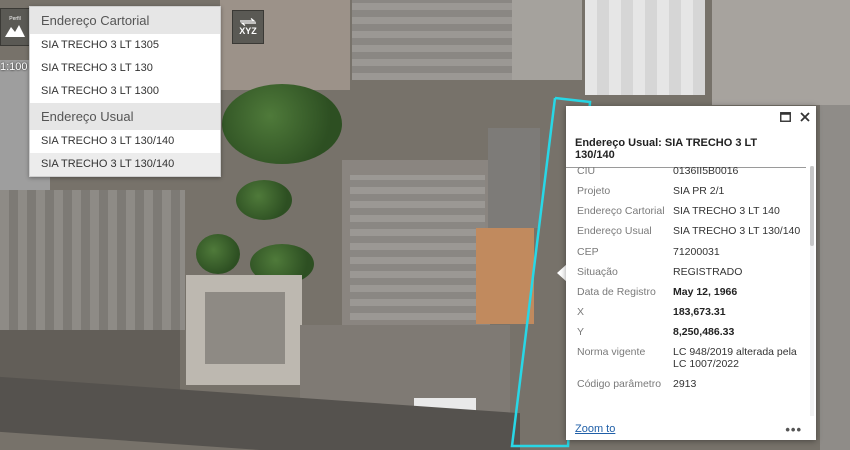  I want to click on maximize-icon, so click(785, 117).